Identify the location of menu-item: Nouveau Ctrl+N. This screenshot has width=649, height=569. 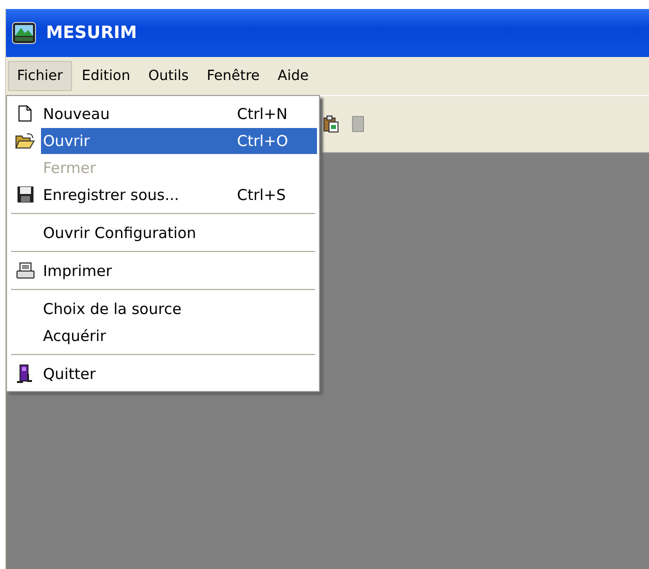
(163, 113).